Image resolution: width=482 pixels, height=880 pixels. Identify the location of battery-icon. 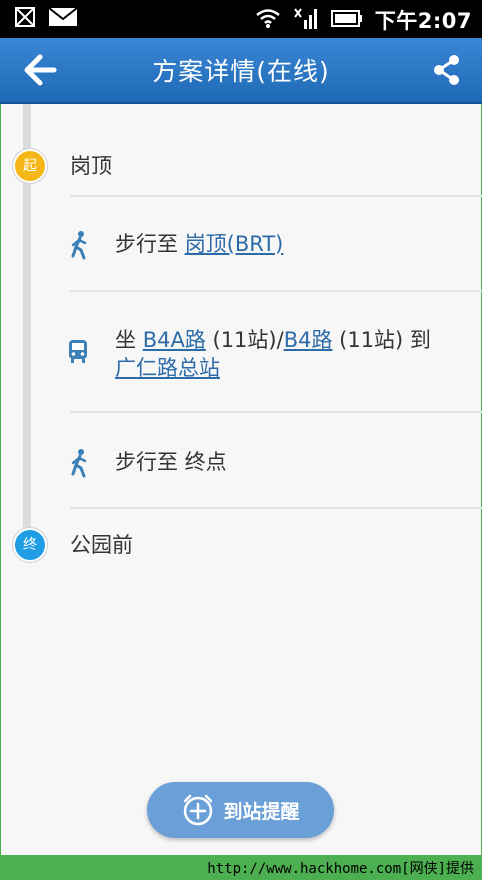
(346, 20).